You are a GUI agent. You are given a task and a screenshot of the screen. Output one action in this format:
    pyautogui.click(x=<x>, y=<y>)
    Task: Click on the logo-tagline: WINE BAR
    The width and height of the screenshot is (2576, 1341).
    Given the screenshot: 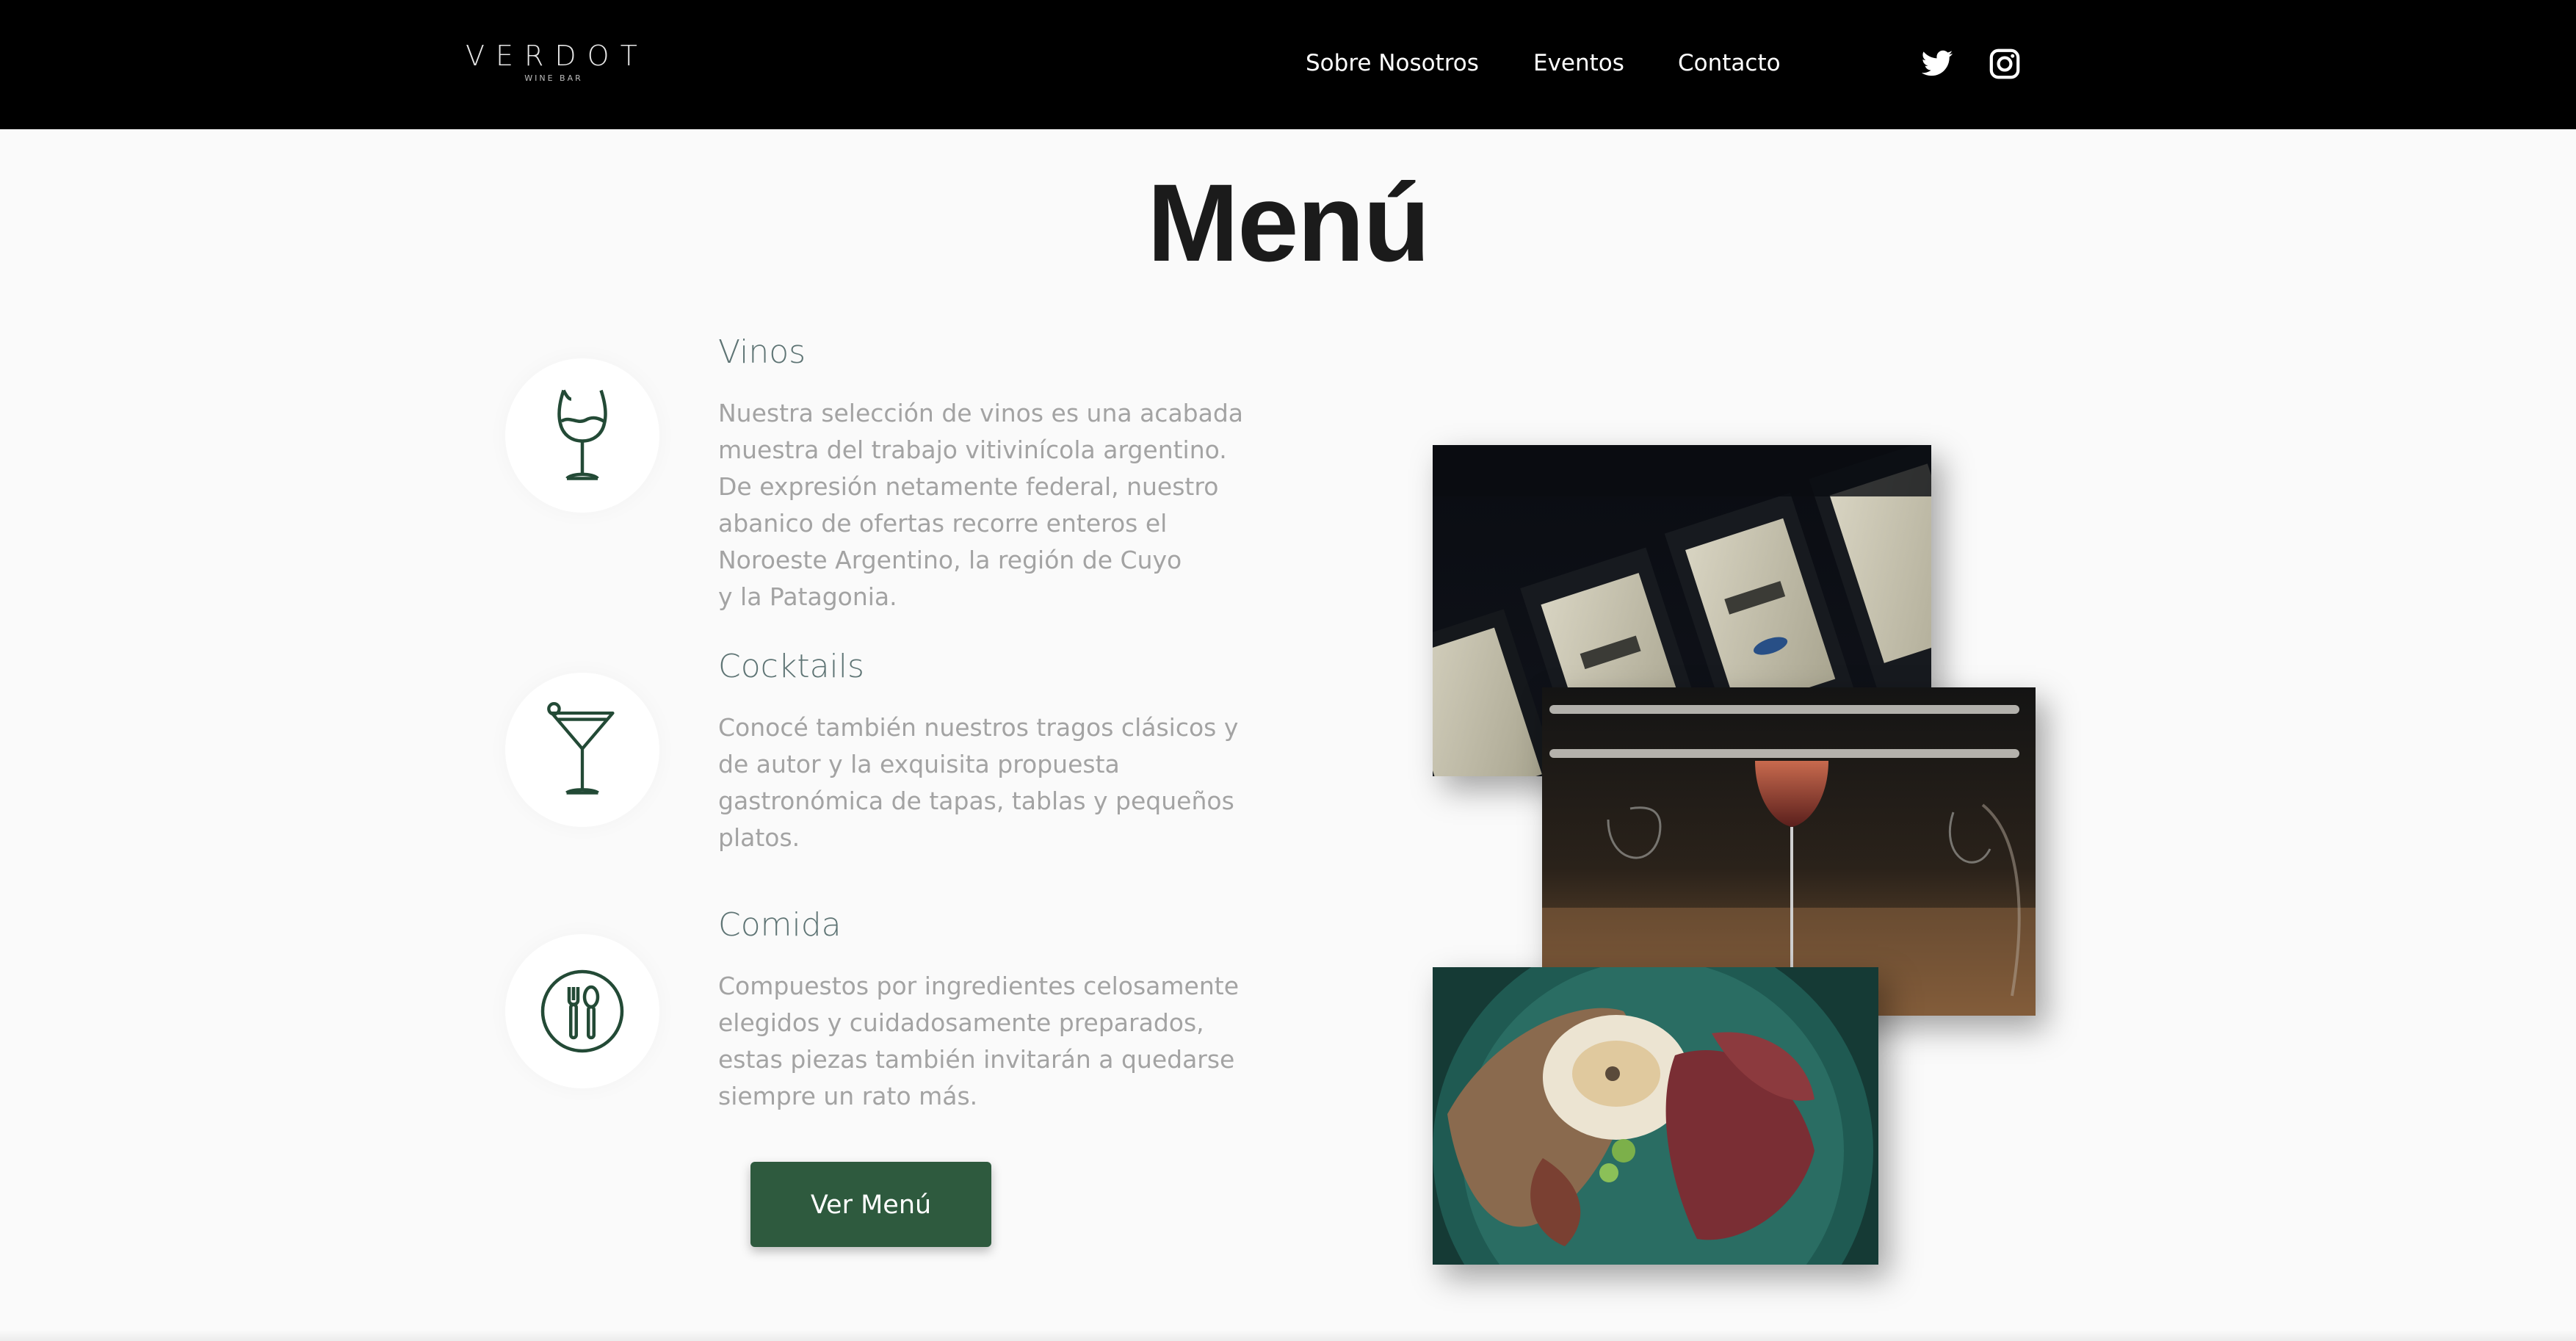 What is the action you would take?
    pyautogui.click(x=553, y=78)
    